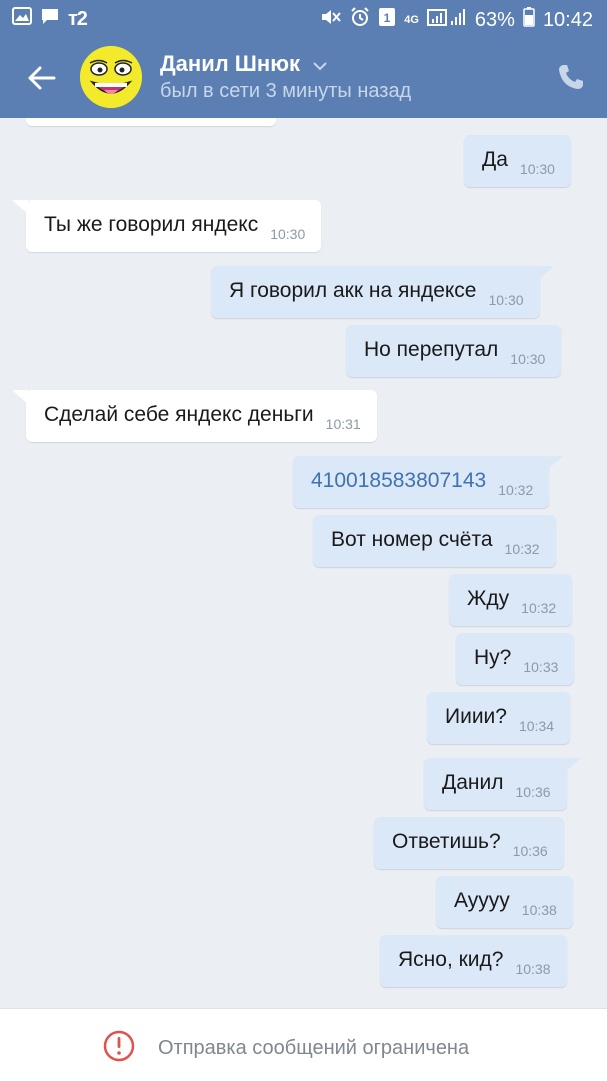 This screenshot has height=1081, width=607. I want to click on message-bubble-outgoing: Вот номер счёта 10:32, so click(434, 541).